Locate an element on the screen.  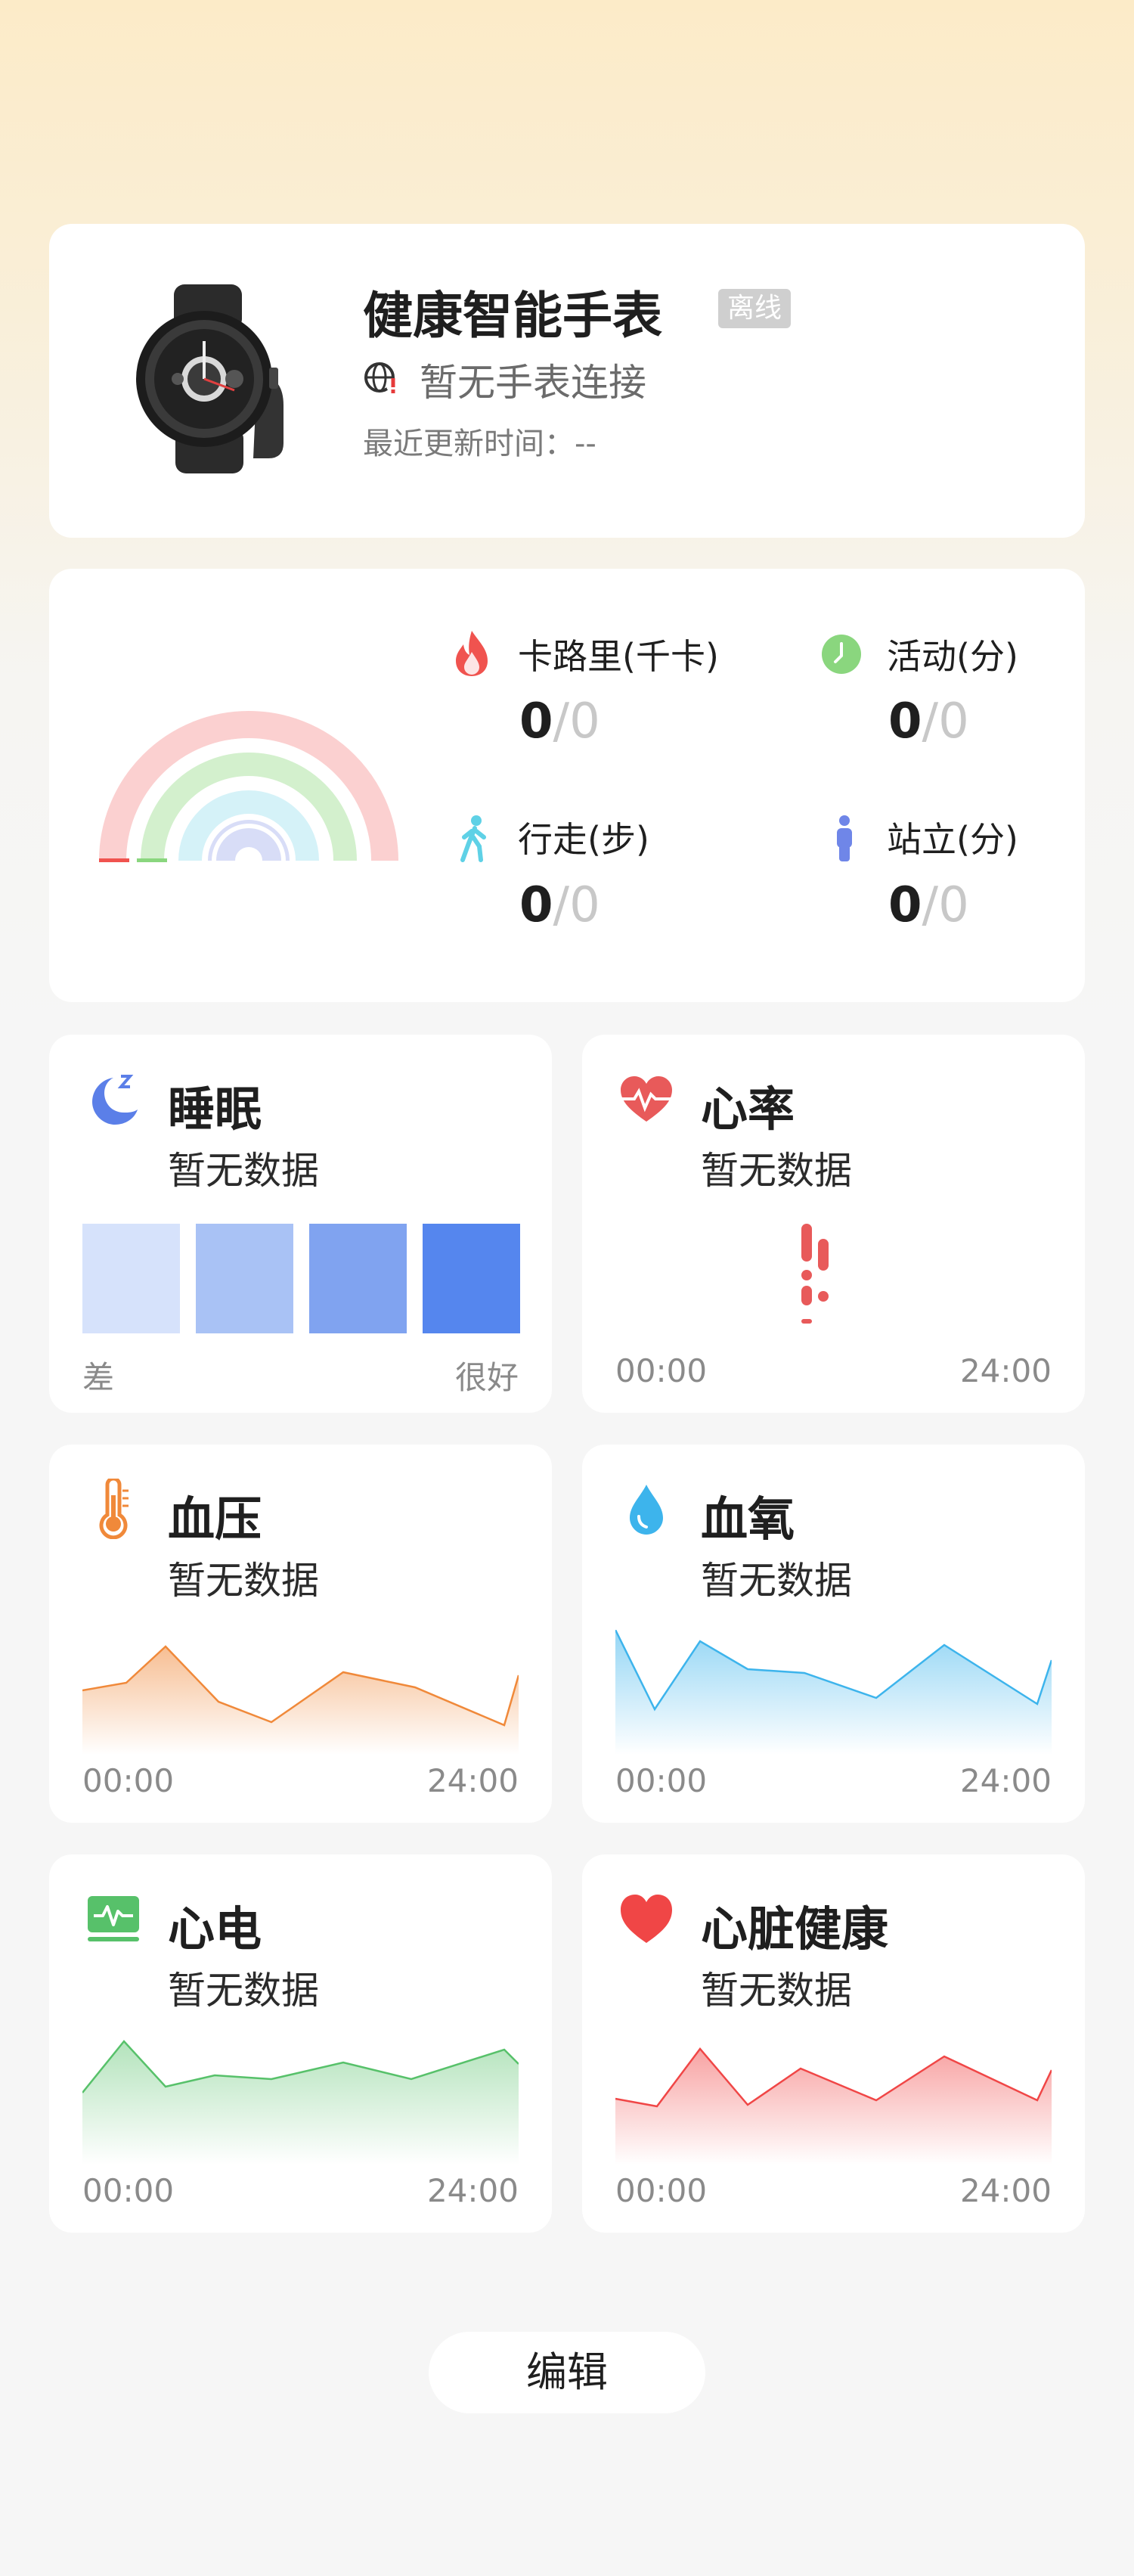
ecg-chart is located at coordinates (300, 2102).